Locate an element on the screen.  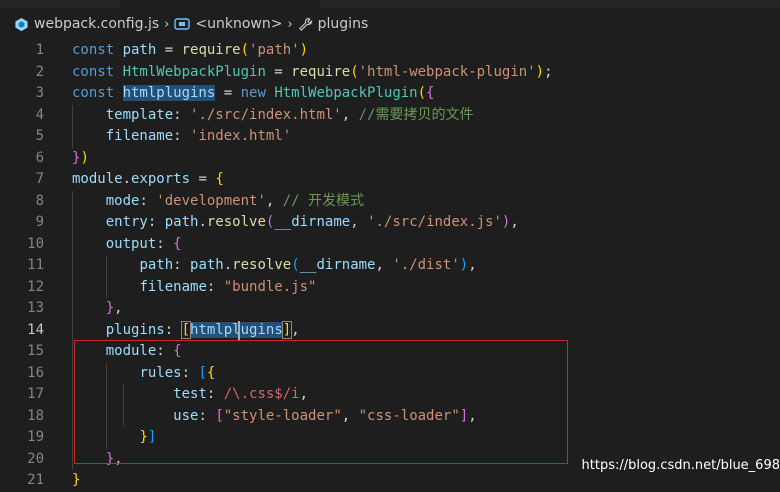
code-line: 21} is located at coordinates (390, 481).